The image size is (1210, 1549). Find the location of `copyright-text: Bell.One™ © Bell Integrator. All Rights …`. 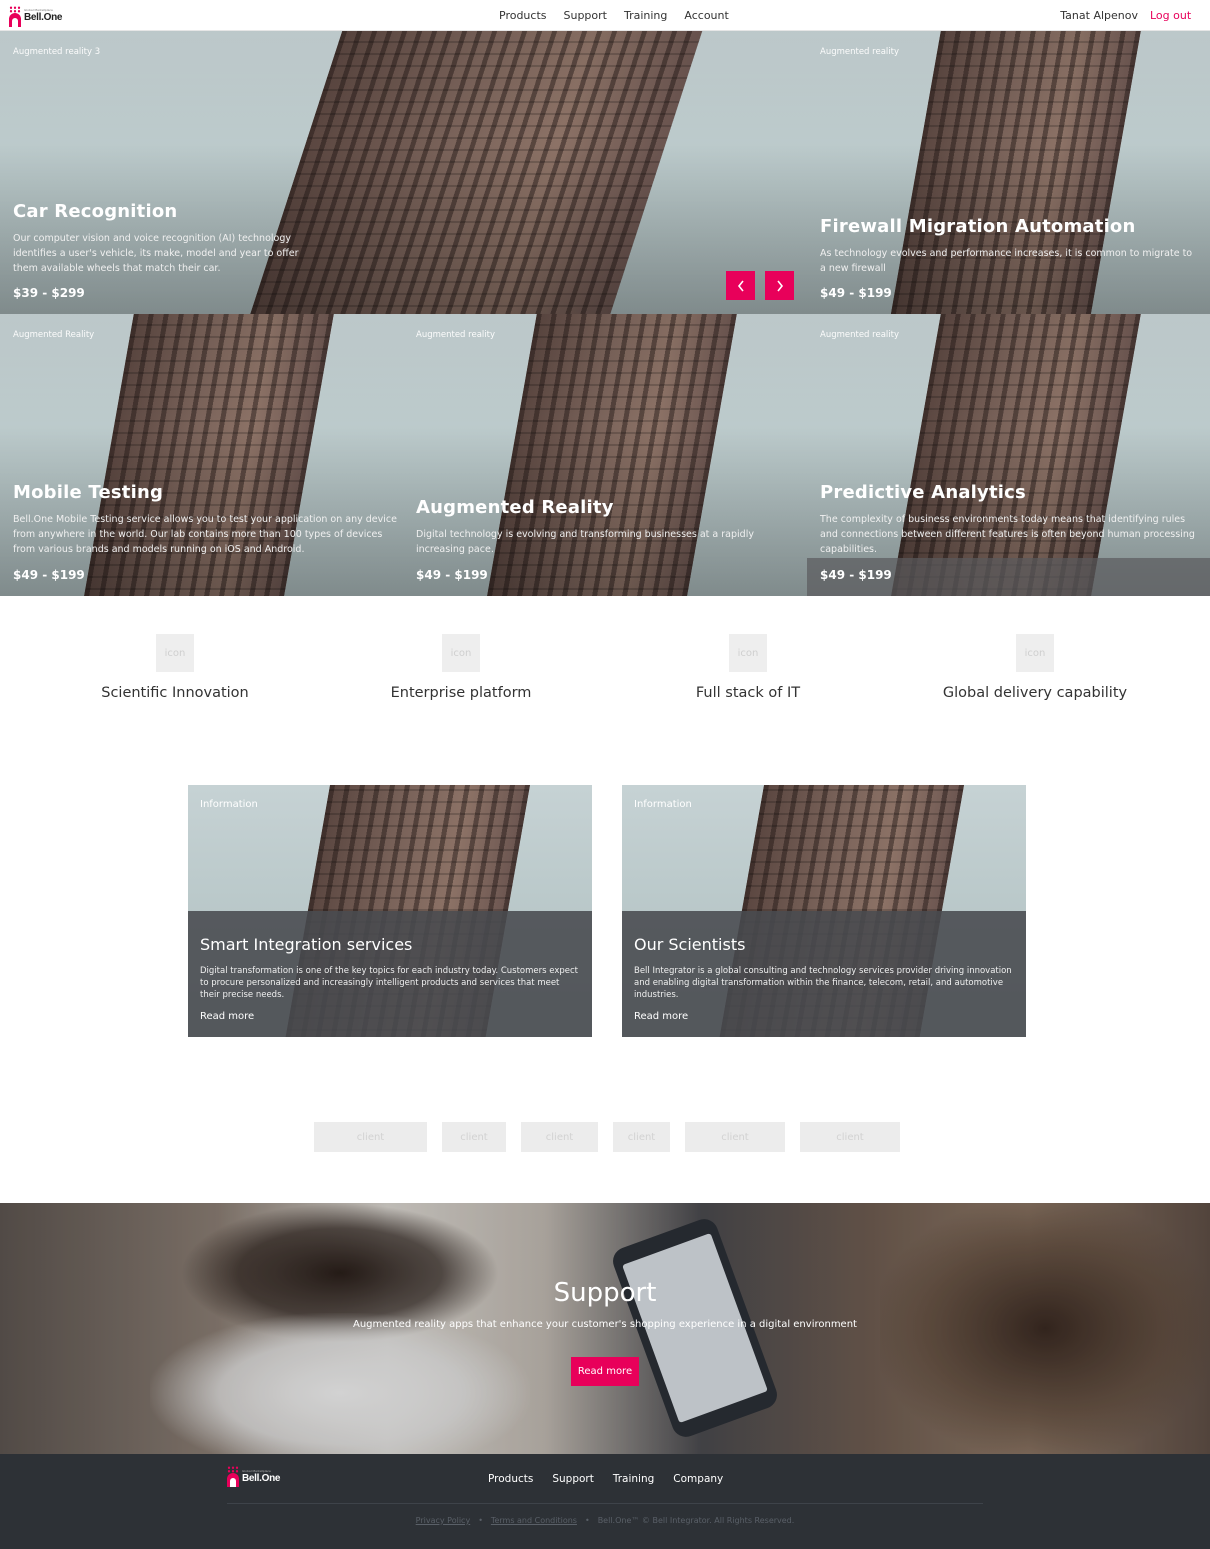

copyright-text: Bell.One™ © Bell Integrator. All Rights … is located at coordinates (696, 1520).